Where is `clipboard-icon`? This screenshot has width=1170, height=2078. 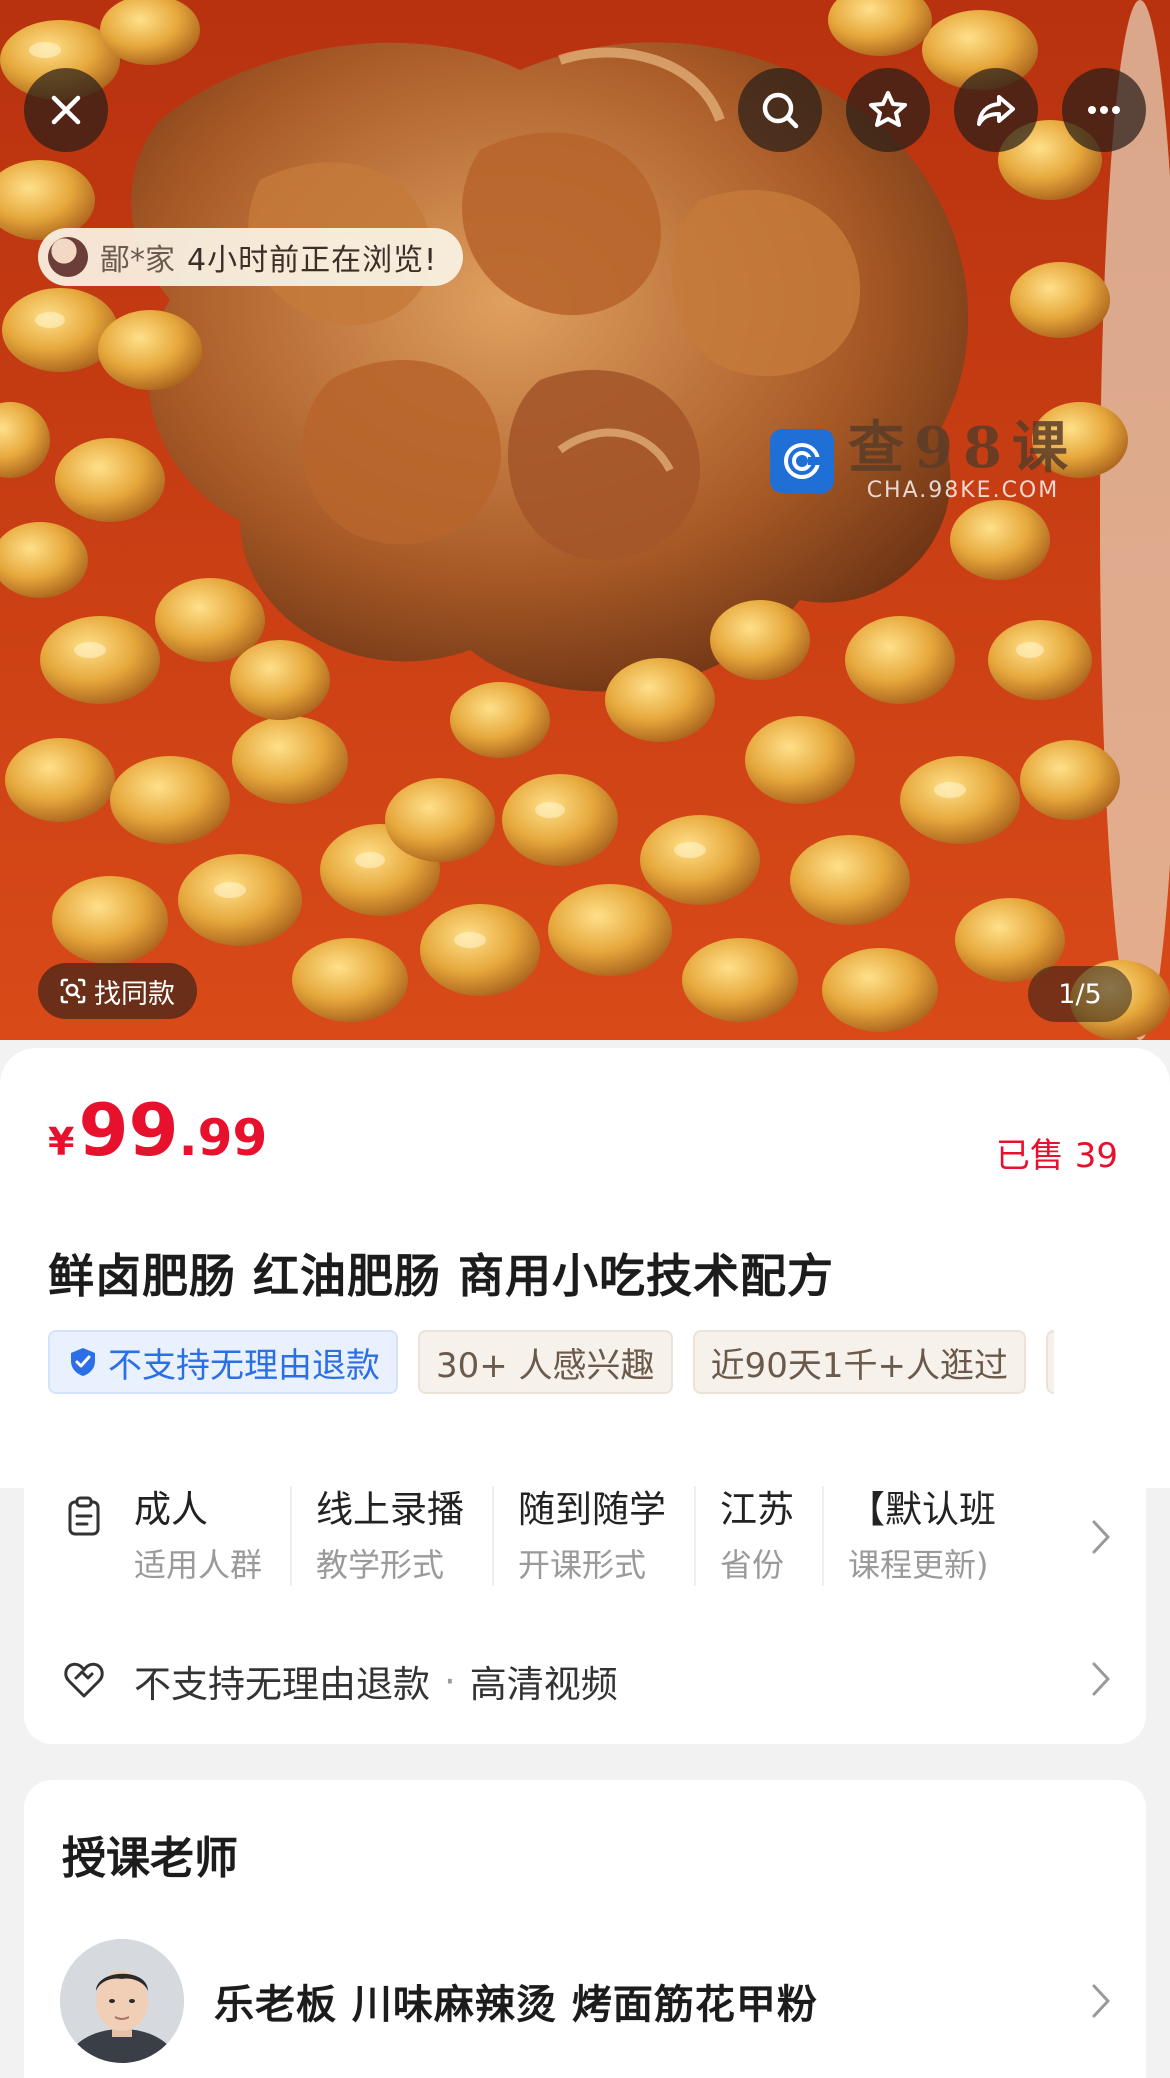
clipboard-icon is located at coordinates (84, 1516).